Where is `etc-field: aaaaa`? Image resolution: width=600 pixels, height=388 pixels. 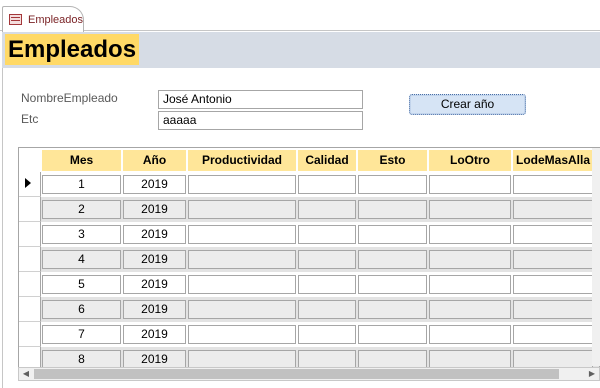 etc-field: aaaaa is located at coordinates (260, 120).